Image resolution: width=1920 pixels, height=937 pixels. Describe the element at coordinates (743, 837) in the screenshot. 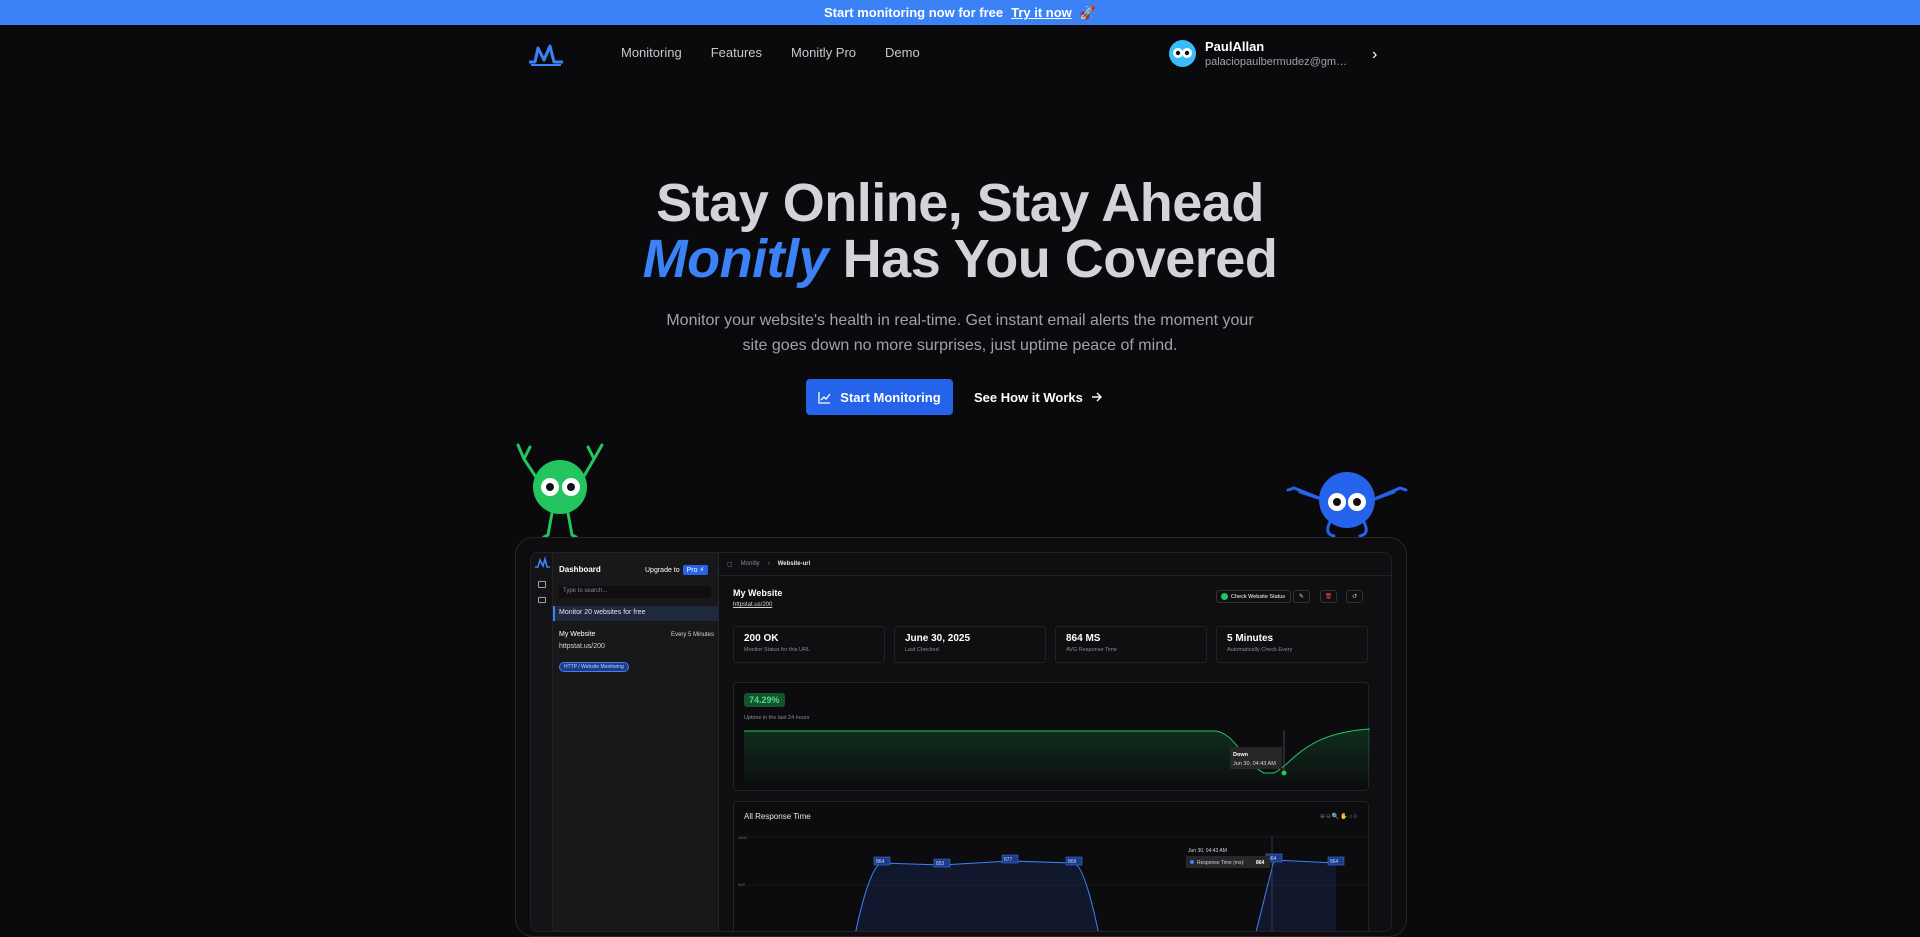

I see `y-tick-top: 1000` at that location.